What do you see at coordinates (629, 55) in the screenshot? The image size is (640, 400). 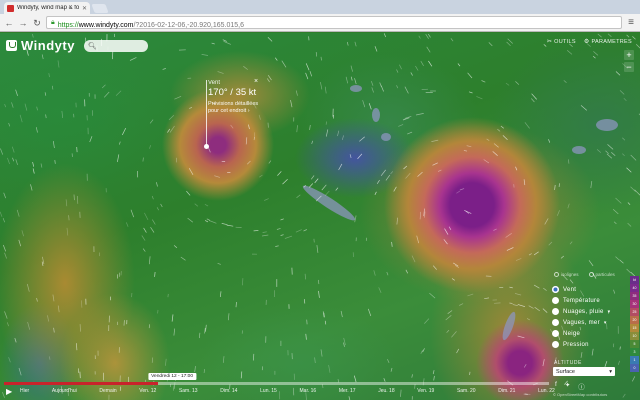 I see `zoom-in-button: +` at bounding box center [629, 55].